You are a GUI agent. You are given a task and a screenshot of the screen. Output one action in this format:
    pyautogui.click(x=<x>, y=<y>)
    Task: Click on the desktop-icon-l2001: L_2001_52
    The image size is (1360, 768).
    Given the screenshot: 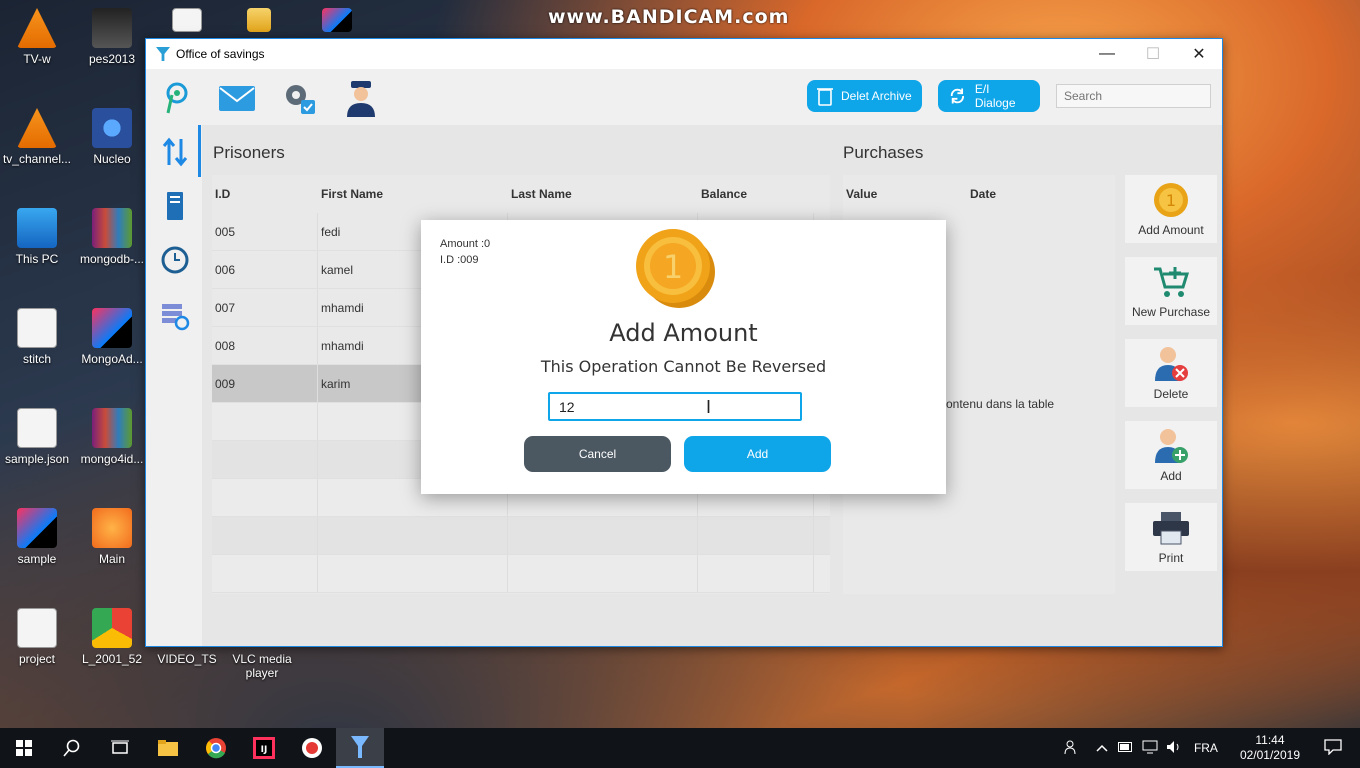 What is the action you would take?
    pyautogui.click(x=112, y=637)
    